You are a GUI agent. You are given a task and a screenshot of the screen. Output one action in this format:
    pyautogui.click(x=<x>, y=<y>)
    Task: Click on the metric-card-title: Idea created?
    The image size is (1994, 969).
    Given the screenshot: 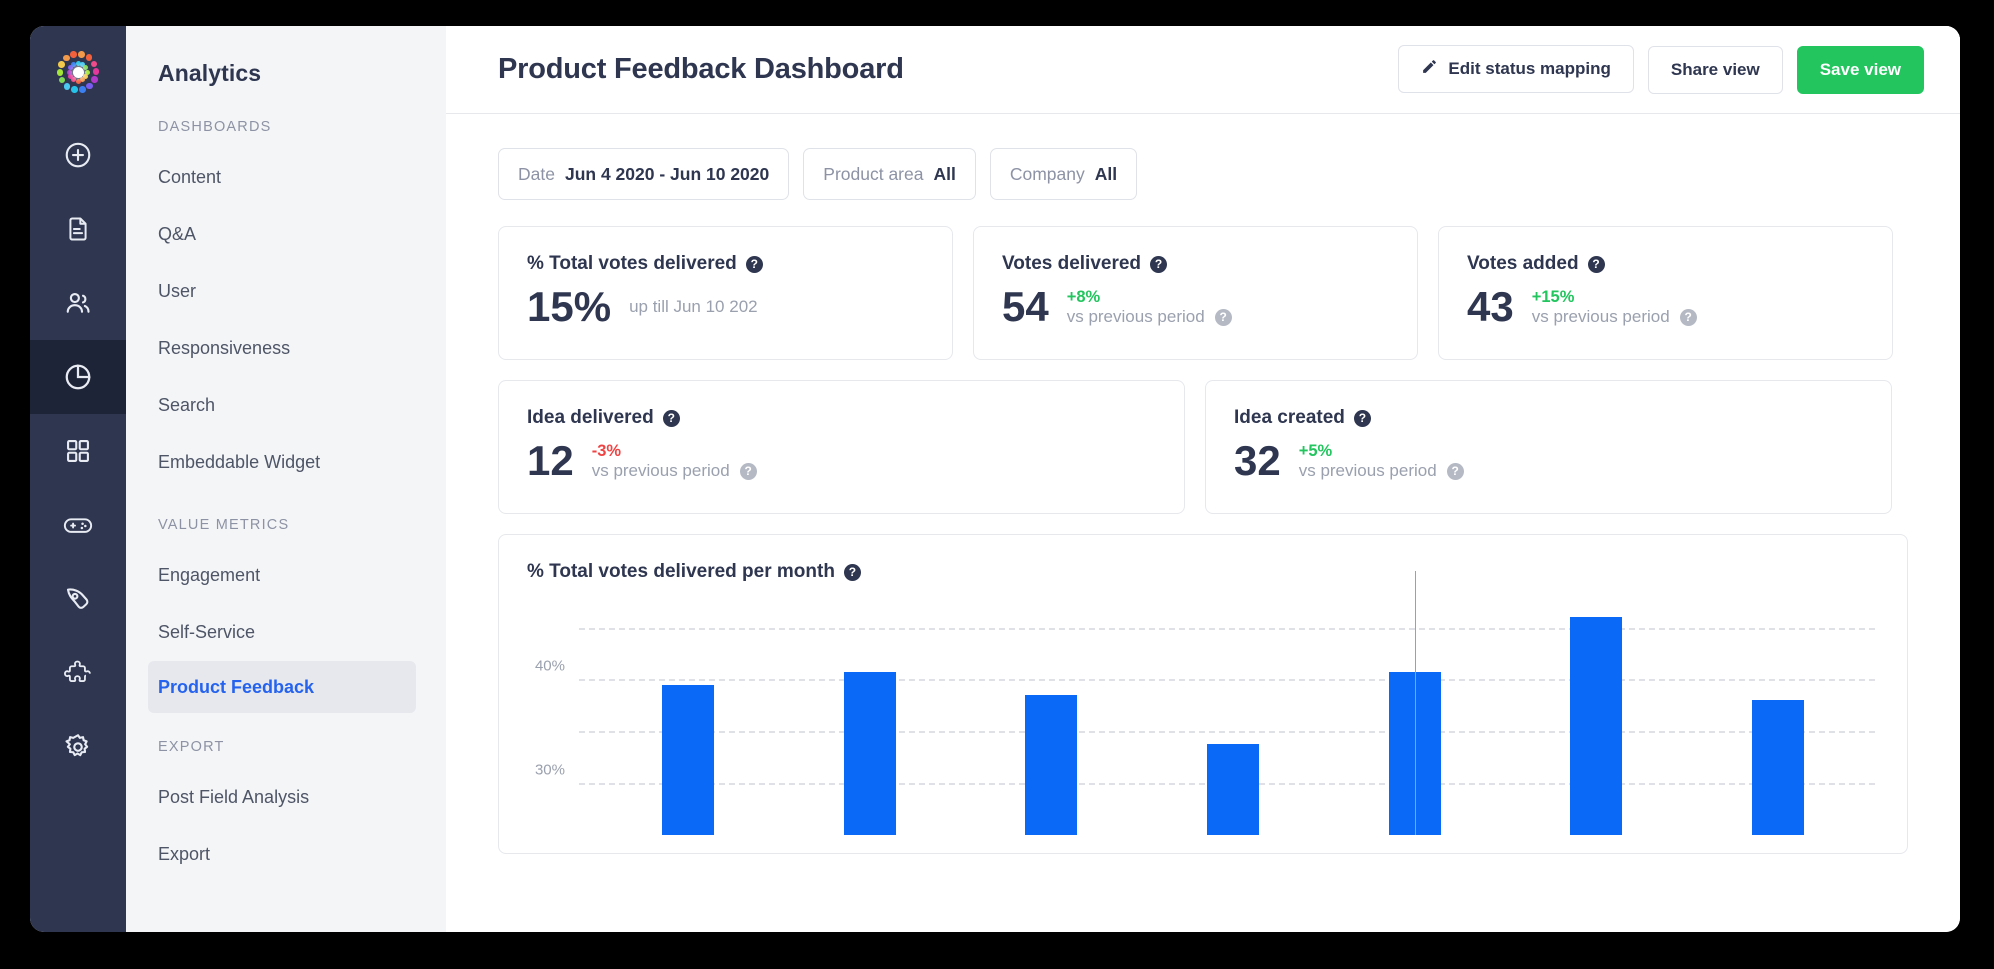 What is the action you would take?
    pyautogui.click(x=1548, y=418)
    